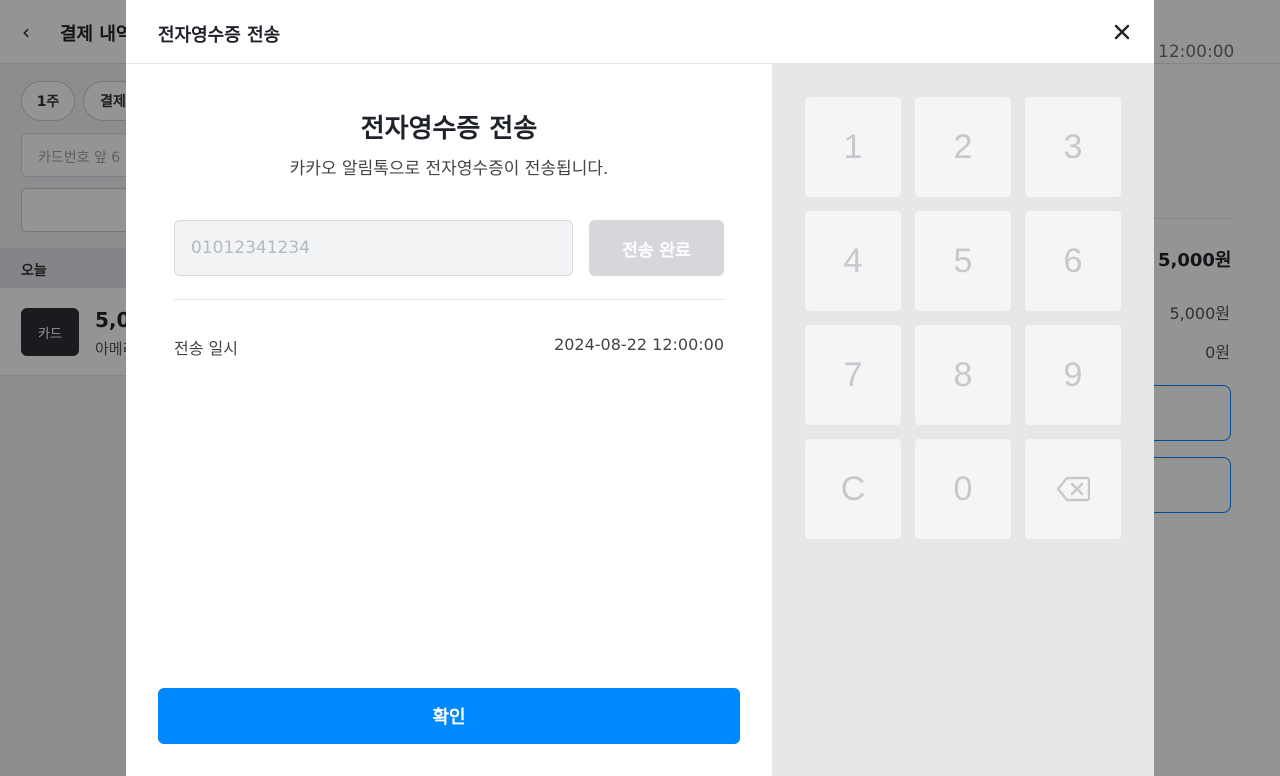 The image size is (1280, 776). What do you see at coordinates (656, 248) in the screenshot?
I see `send-complete-button: 전송 완료` at bounding box center [656, 248].